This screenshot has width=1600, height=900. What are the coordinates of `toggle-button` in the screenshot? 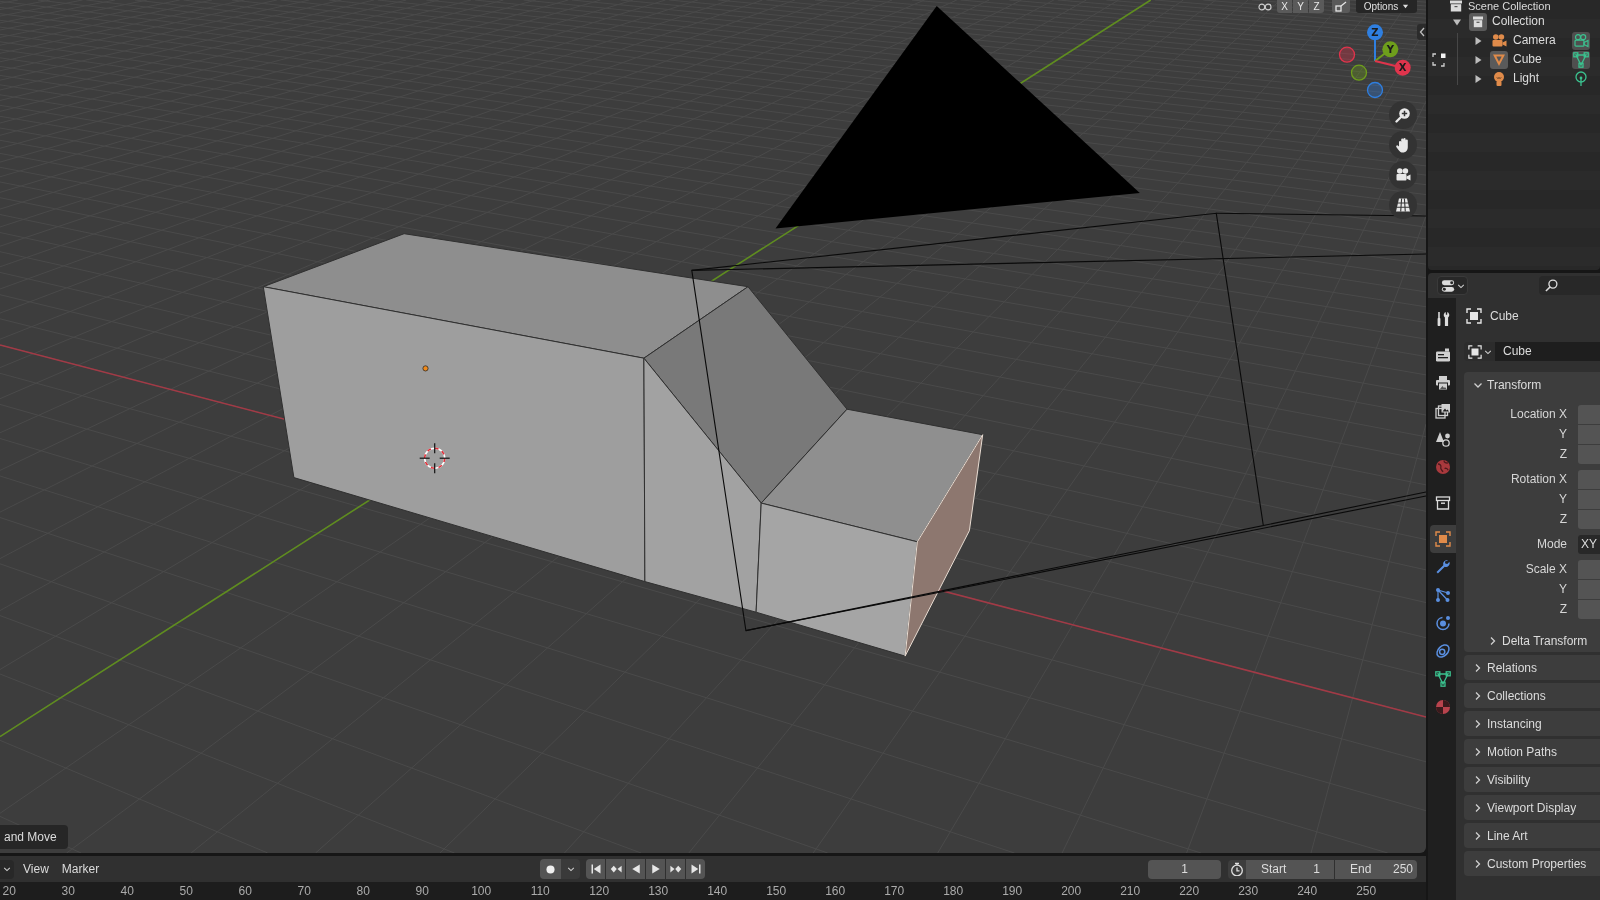 It's located at (1341, 6).